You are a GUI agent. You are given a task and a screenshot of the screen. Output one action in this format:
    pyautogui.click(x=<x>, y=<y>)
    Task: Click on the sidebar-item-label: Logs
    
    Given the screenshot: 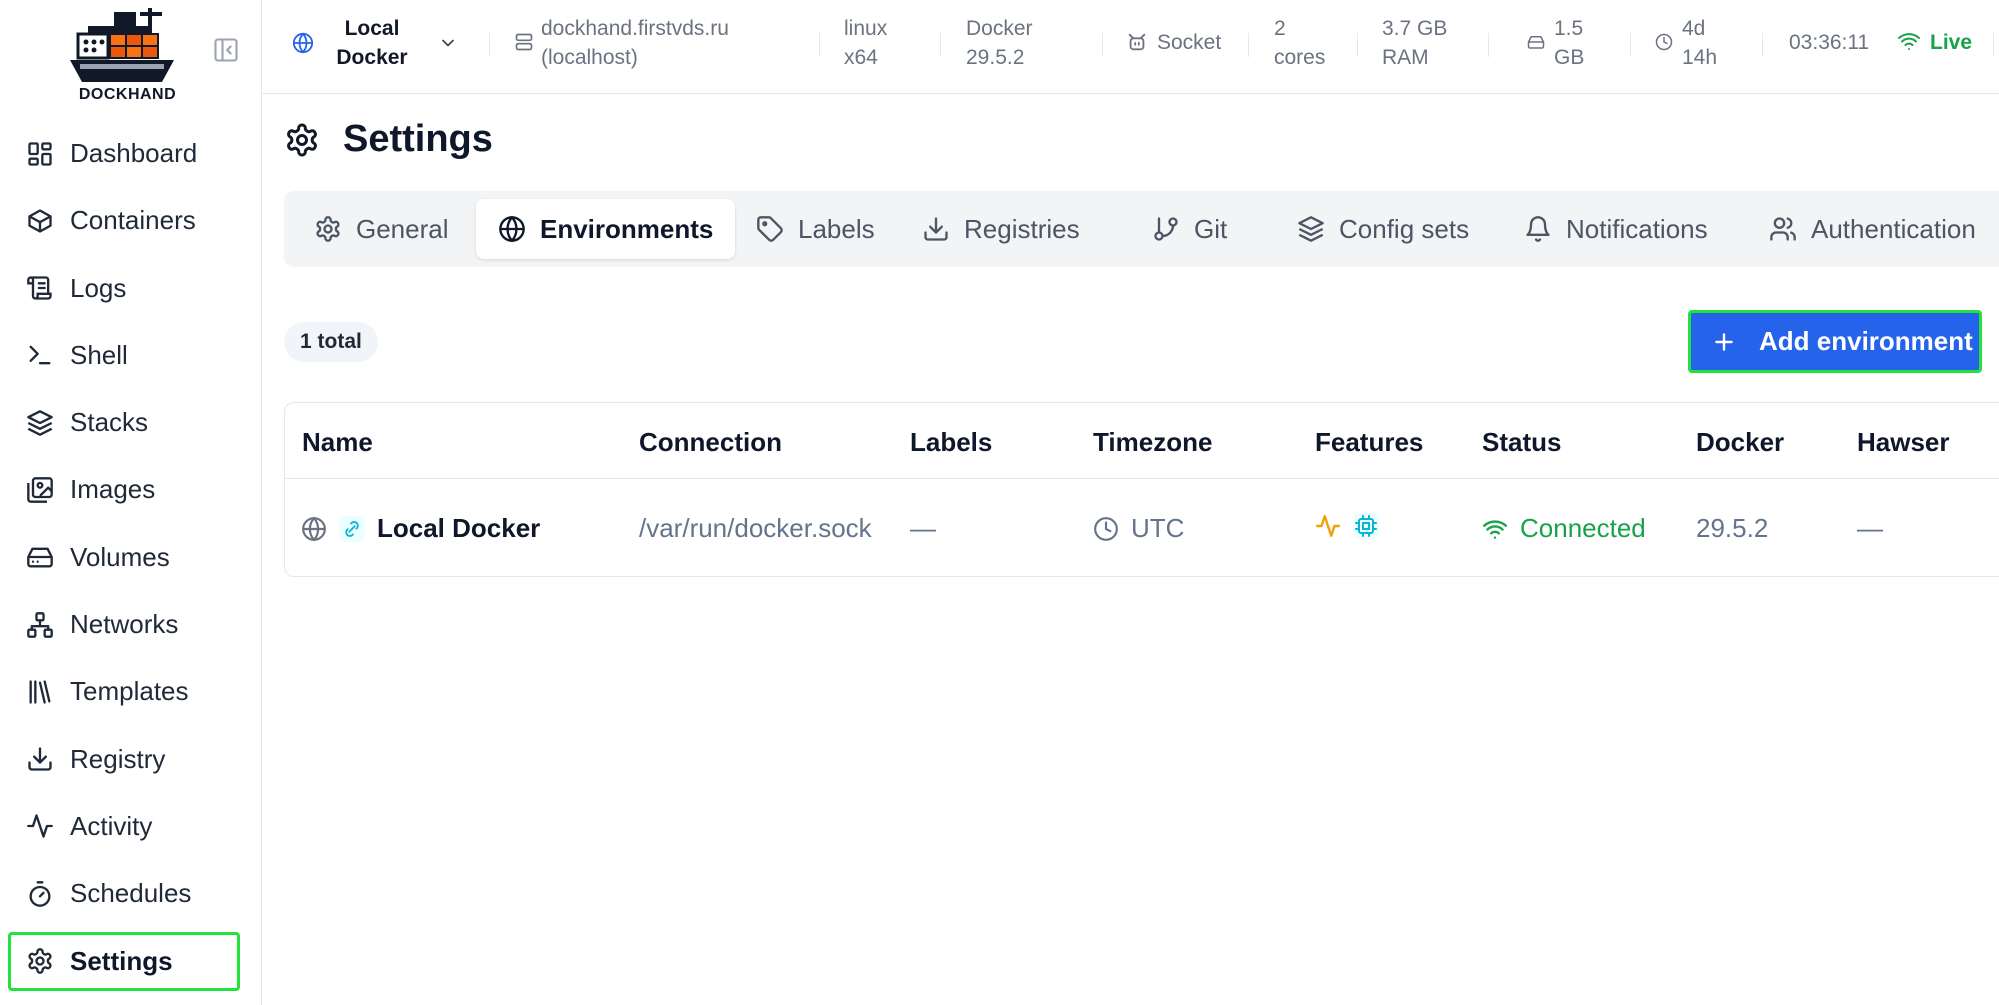 What is the action you would take?
    pyautogui.click(x=98, y=287)
    